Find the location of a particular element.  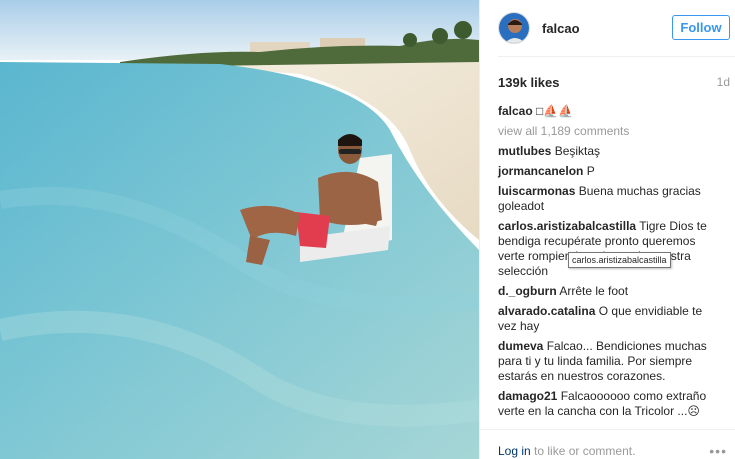

comment-footer: Log in to like or comment. ••• is located at coordinates (607, 444).